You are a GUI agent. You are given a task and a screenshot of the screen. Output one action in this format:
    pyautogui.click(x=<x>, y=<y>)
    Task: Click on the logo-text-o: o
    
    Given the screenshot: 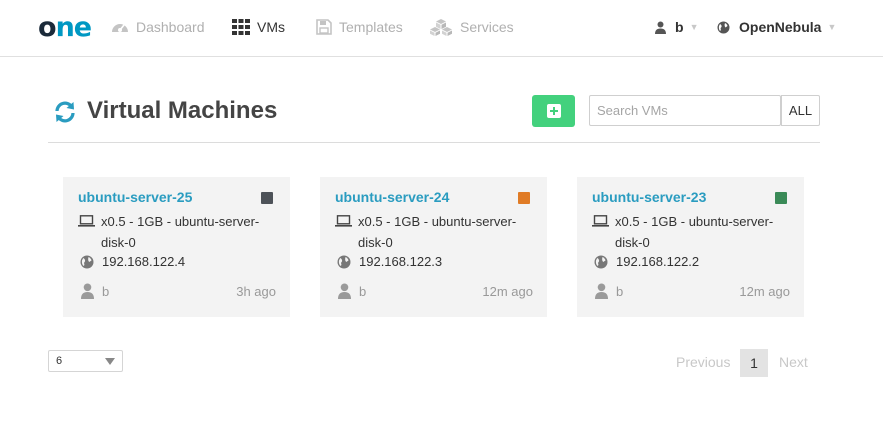 What is the action you would take?
    pyautogui.click(x=47, y=27)
    